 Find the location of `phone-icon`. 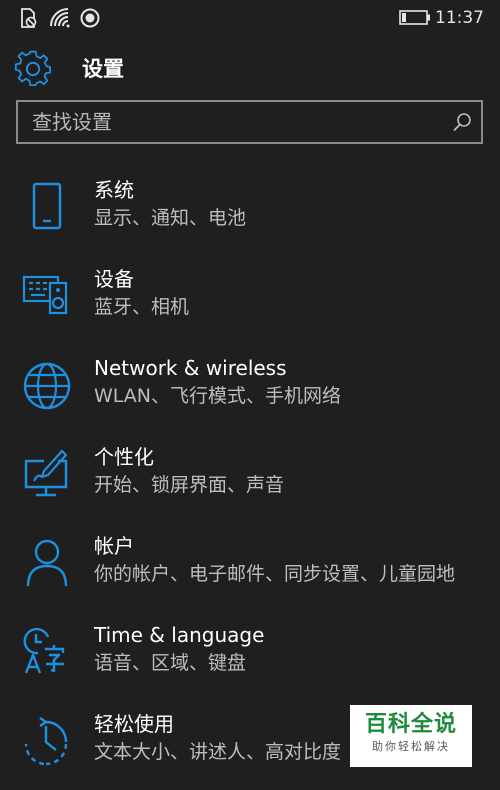

phone-icon is located at coordinates (47, 206).